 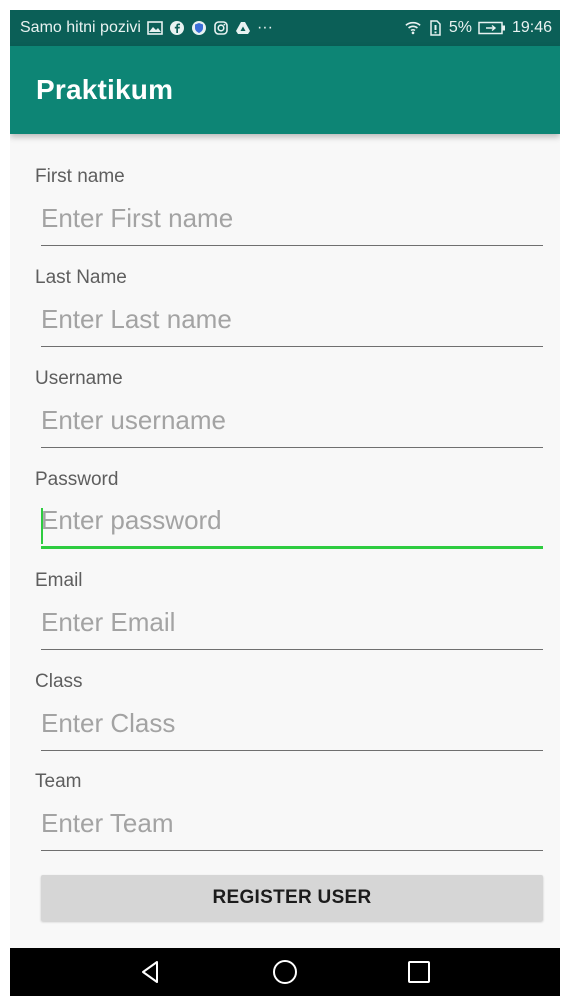 I want to click on wifi-icon, so click(x=413, y=28).